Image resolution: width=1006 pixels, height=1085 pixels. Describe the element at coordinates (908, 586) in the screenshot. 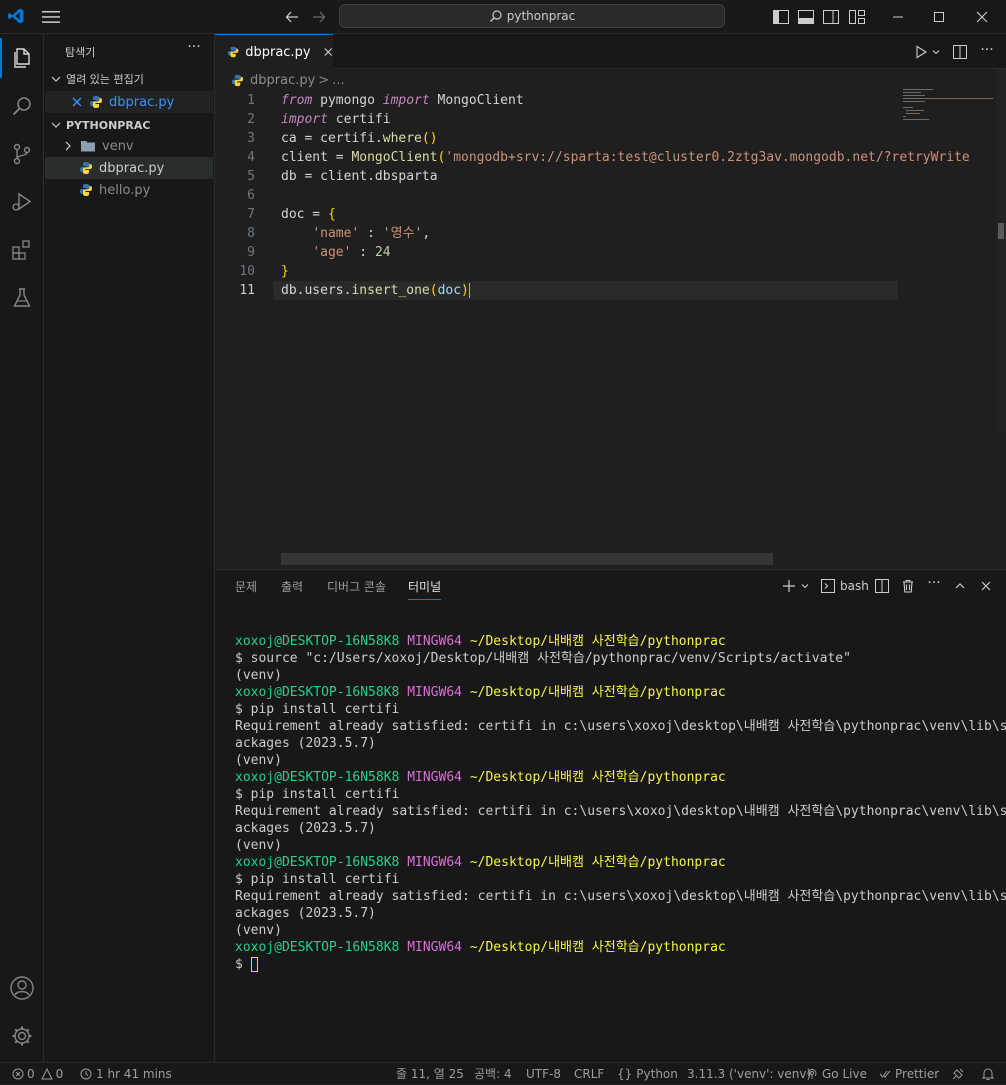

I see `trash-icon` at that location.